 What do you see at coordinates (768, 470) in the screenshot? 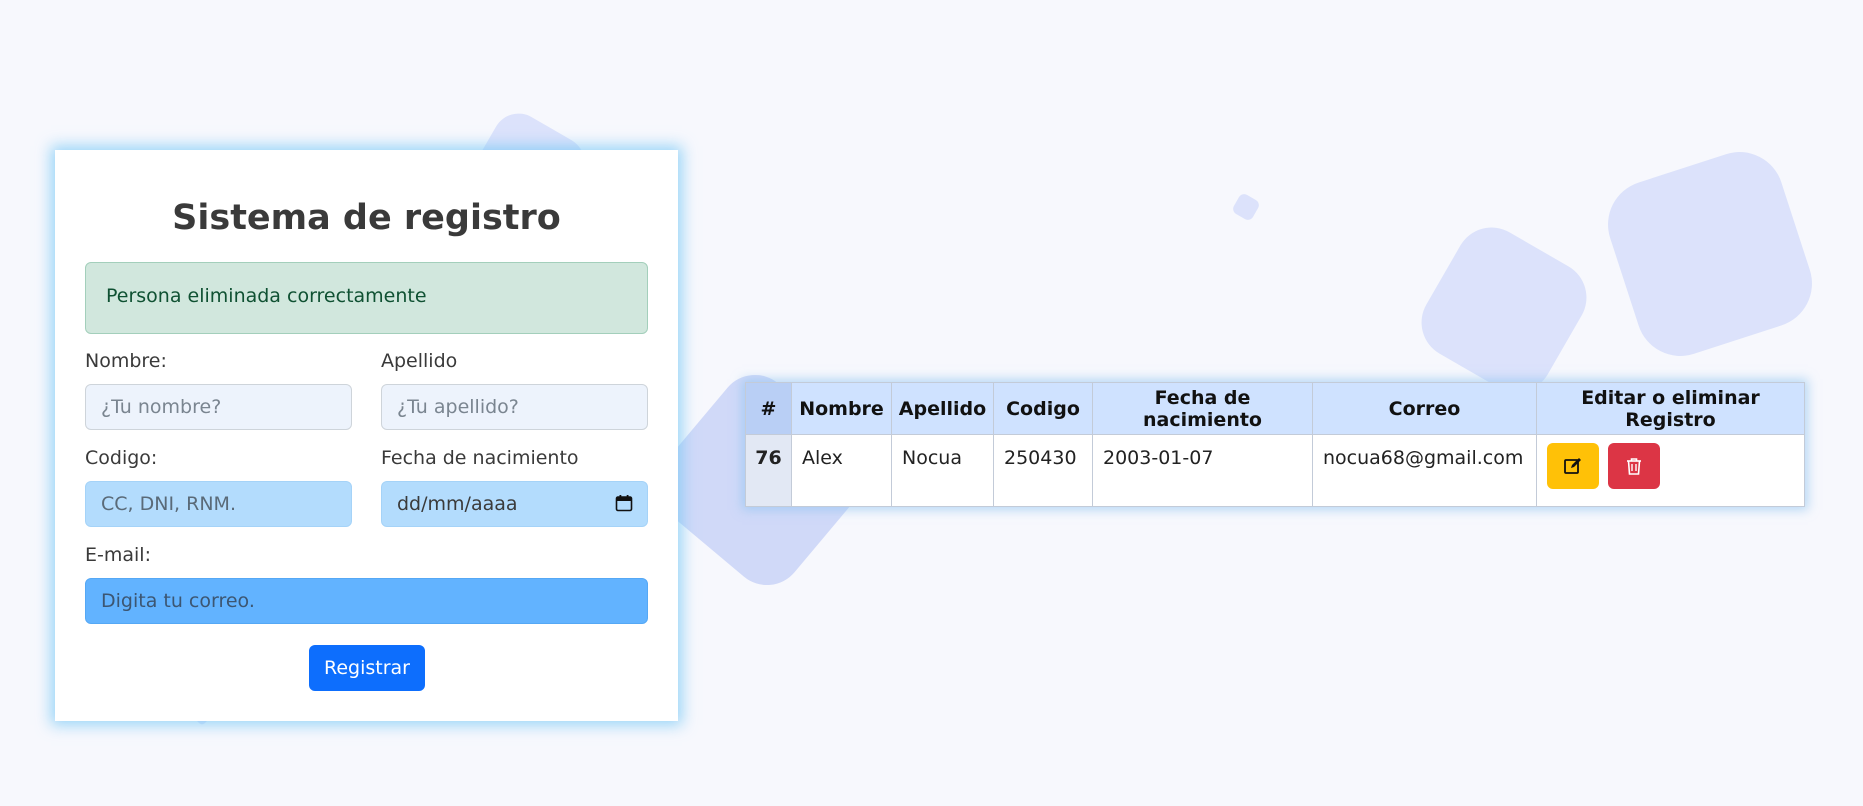
I see `row-id: 76` at bounding box center [768, 470].